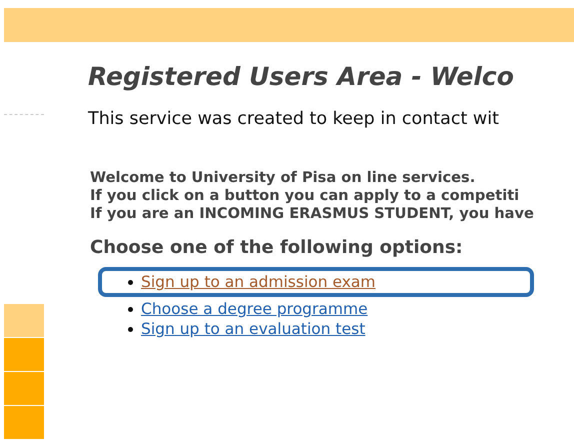 This screenshot has height=441, width=574. Describe the element at coordinates (254, 309) in the screenshot. I see `option-link: Choose a degree programme` at that location.